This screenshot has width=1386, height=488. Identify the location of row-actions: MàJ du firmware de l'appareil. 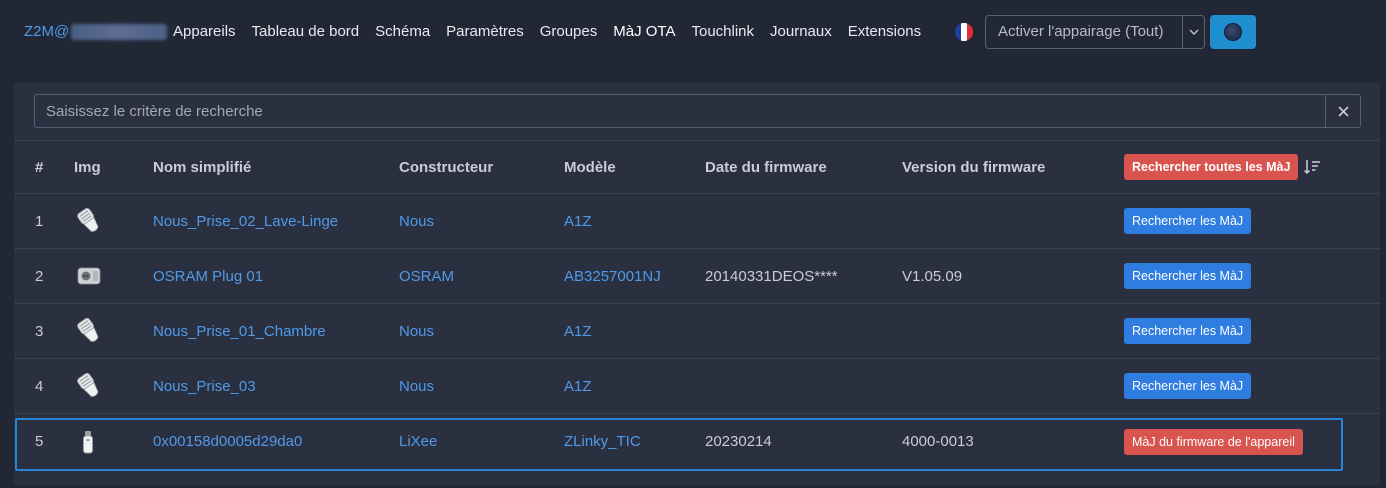
(1213, 441).